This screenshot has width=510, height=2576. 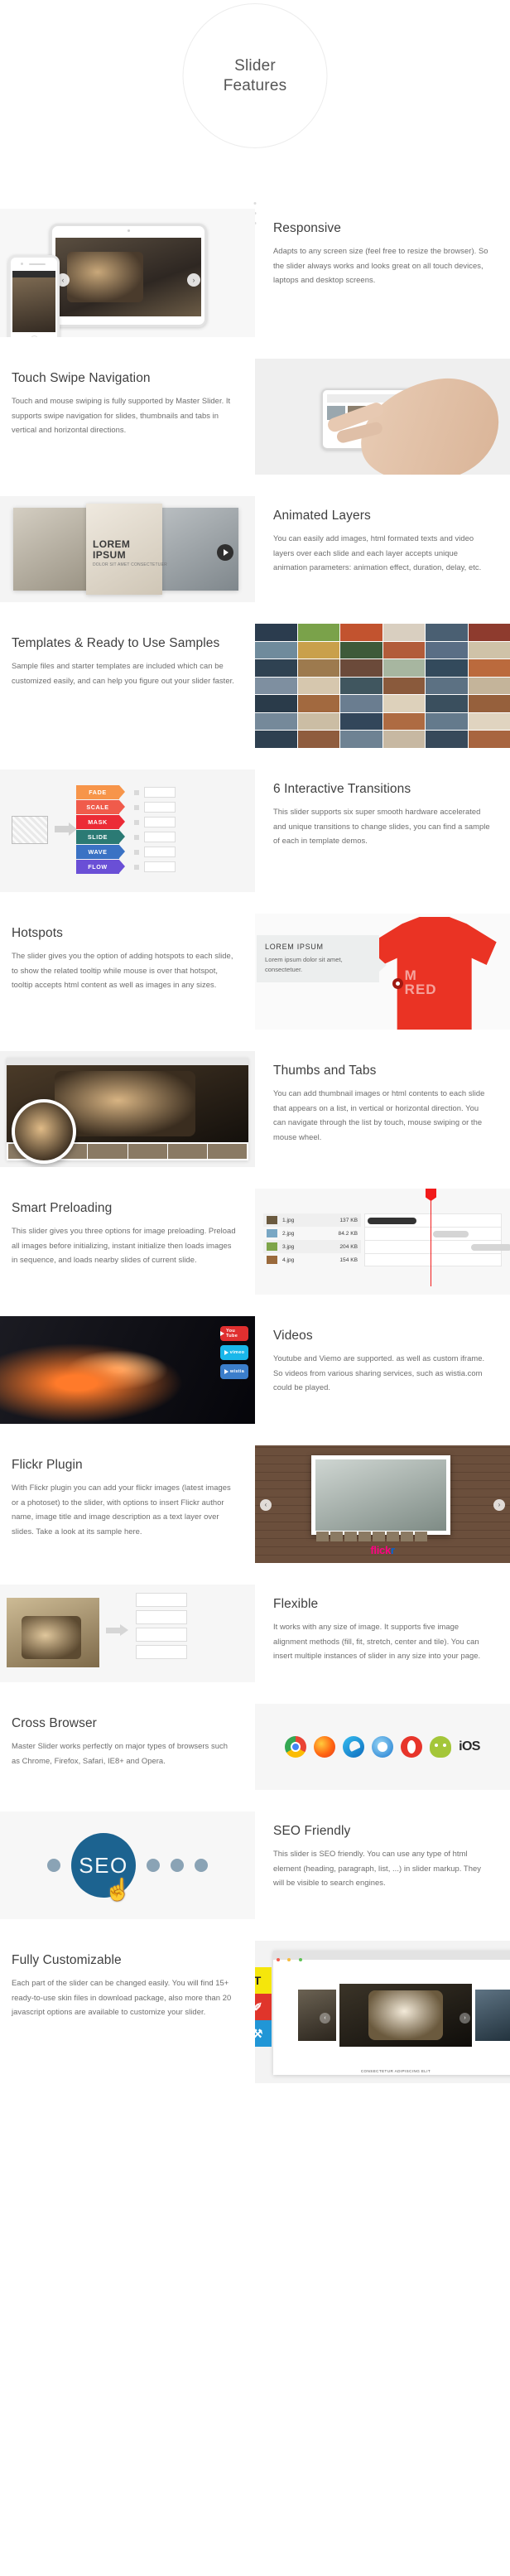 I want to click on video-badge-wistia: wistia, so click(x=234, y=1372).